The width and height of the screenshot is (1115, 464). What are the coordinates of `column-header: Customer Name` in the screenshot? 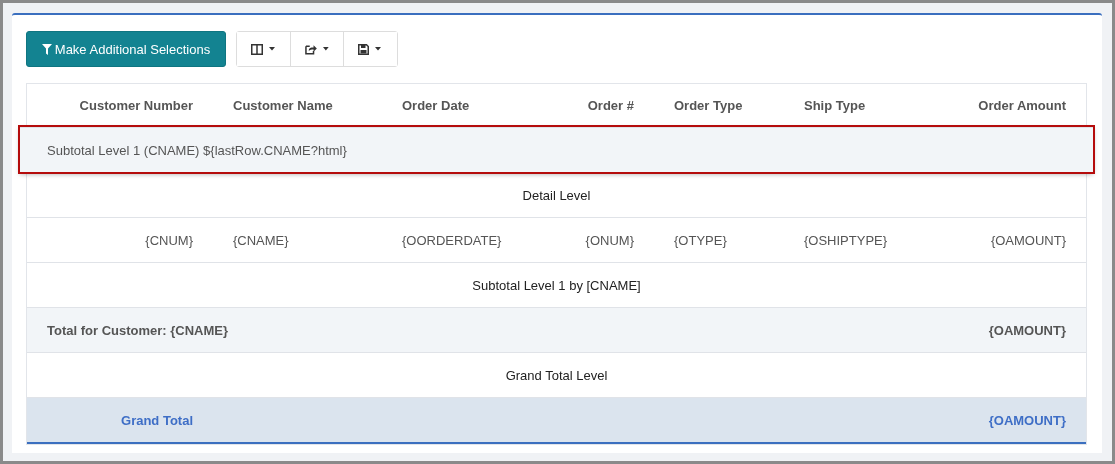 It's located at (283, 105).